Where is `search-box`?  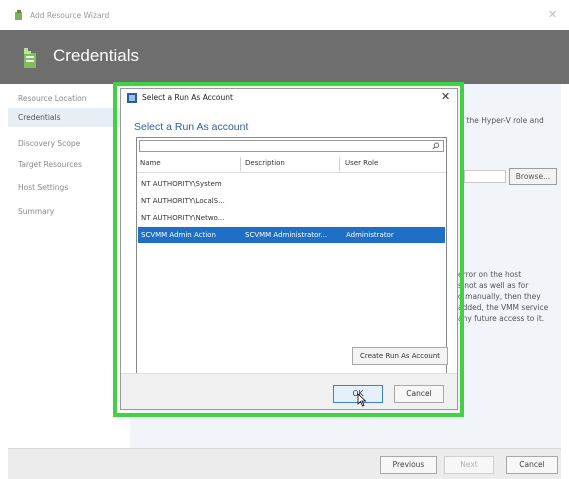 search-box is located at coordinates (291, 146).